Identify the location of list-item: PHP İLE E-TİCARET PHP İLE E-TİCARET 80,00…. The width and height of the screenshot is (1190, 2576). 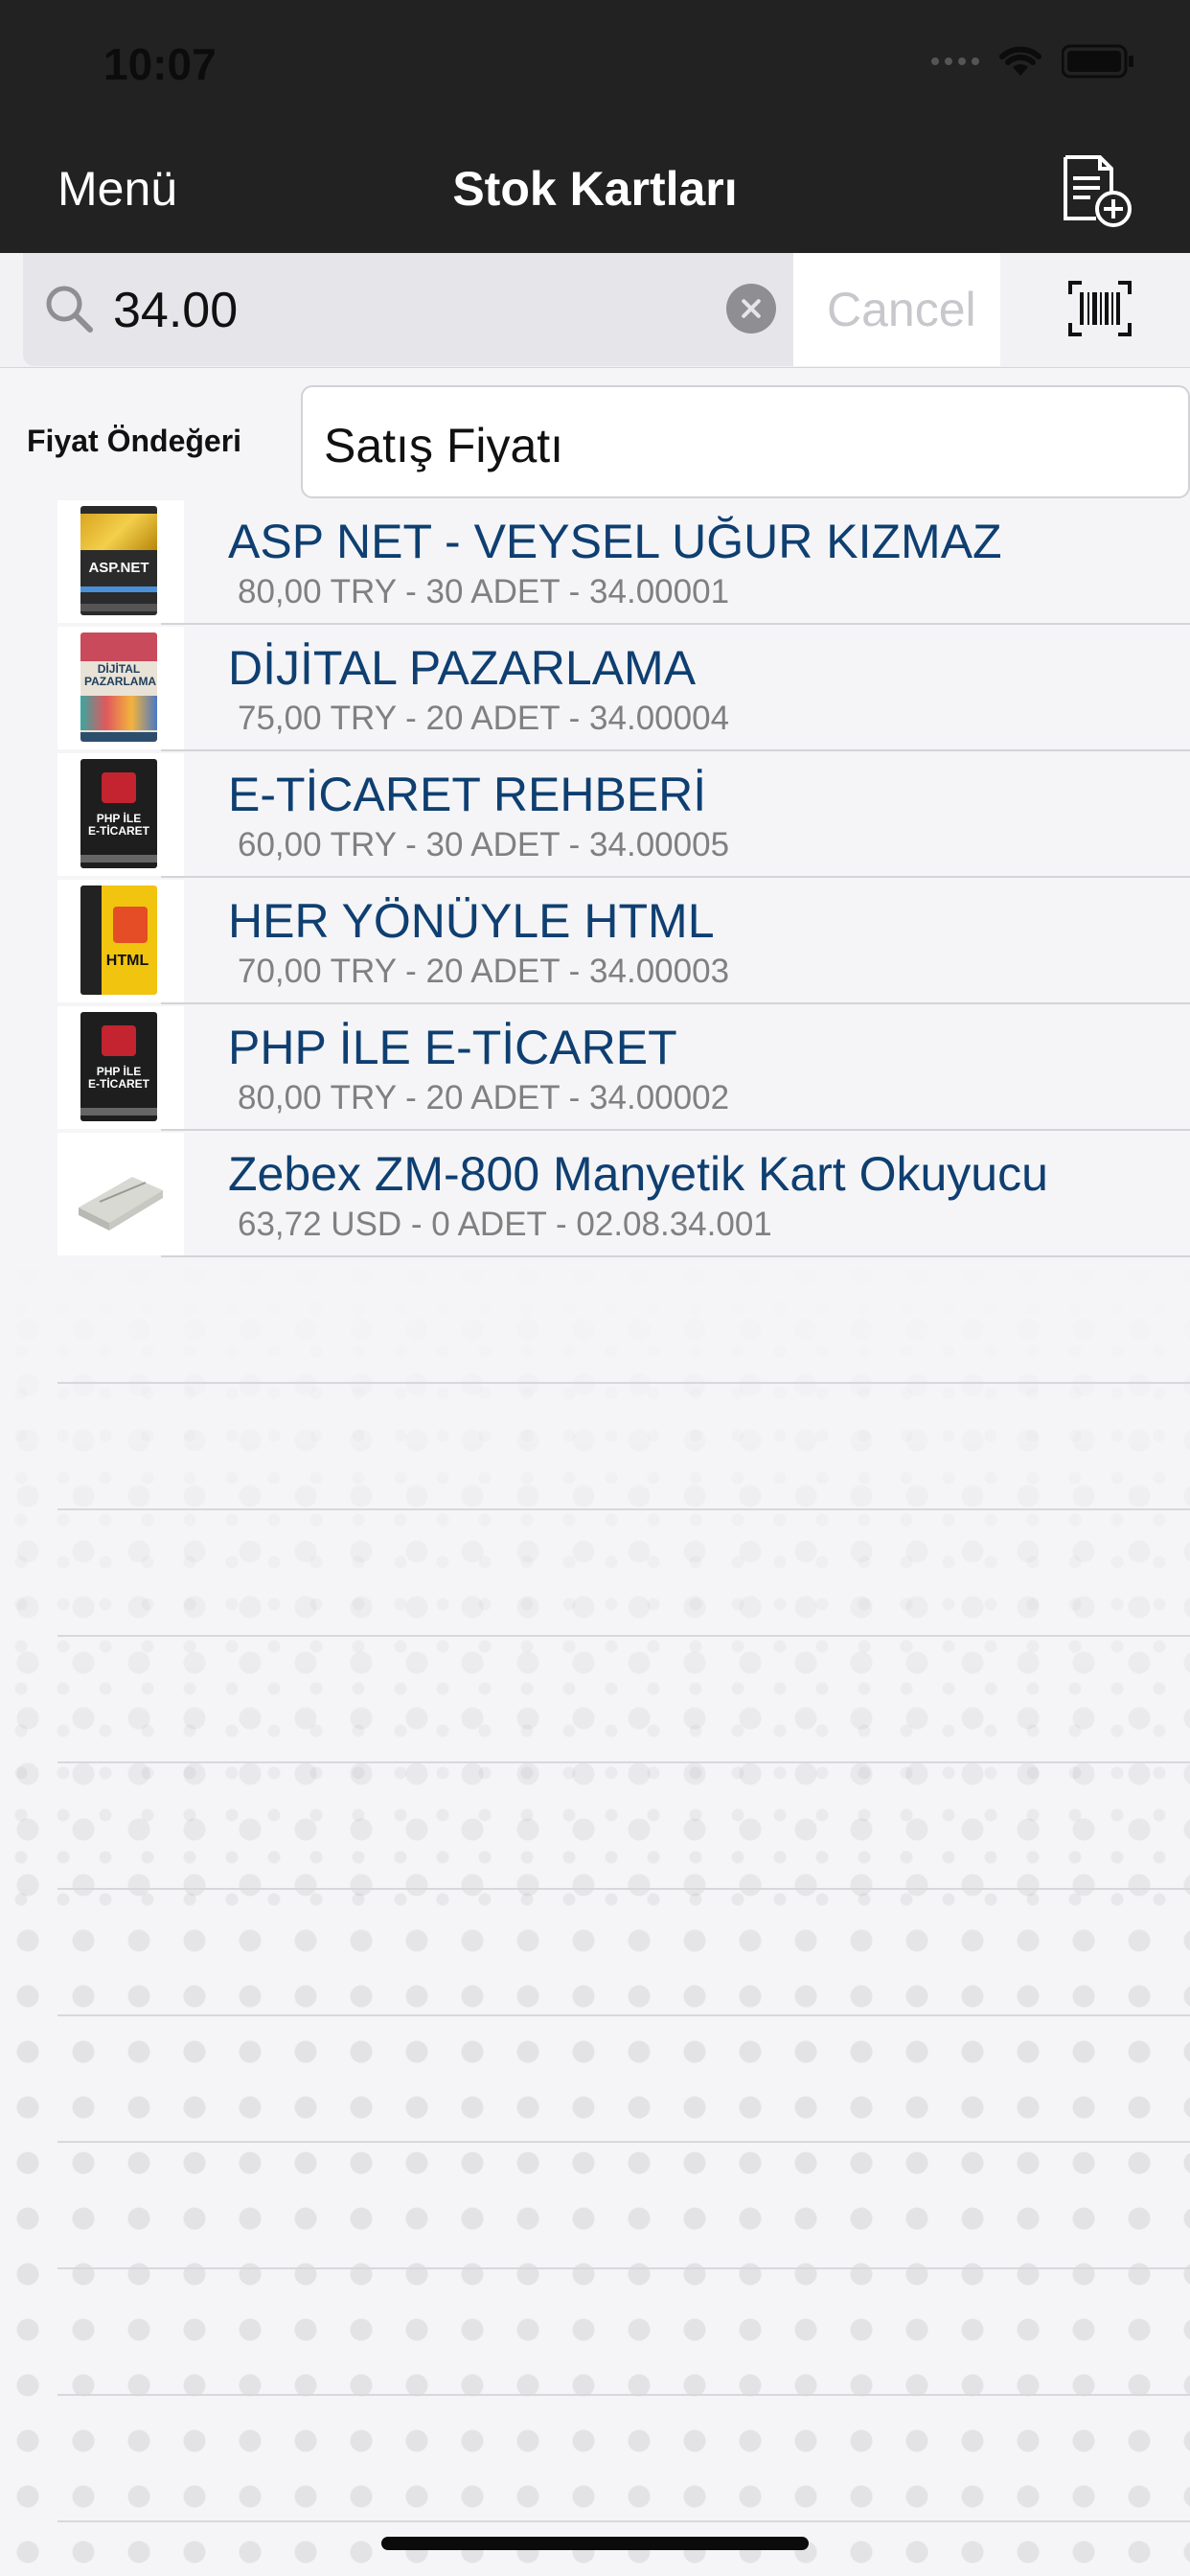
(595, 1067).